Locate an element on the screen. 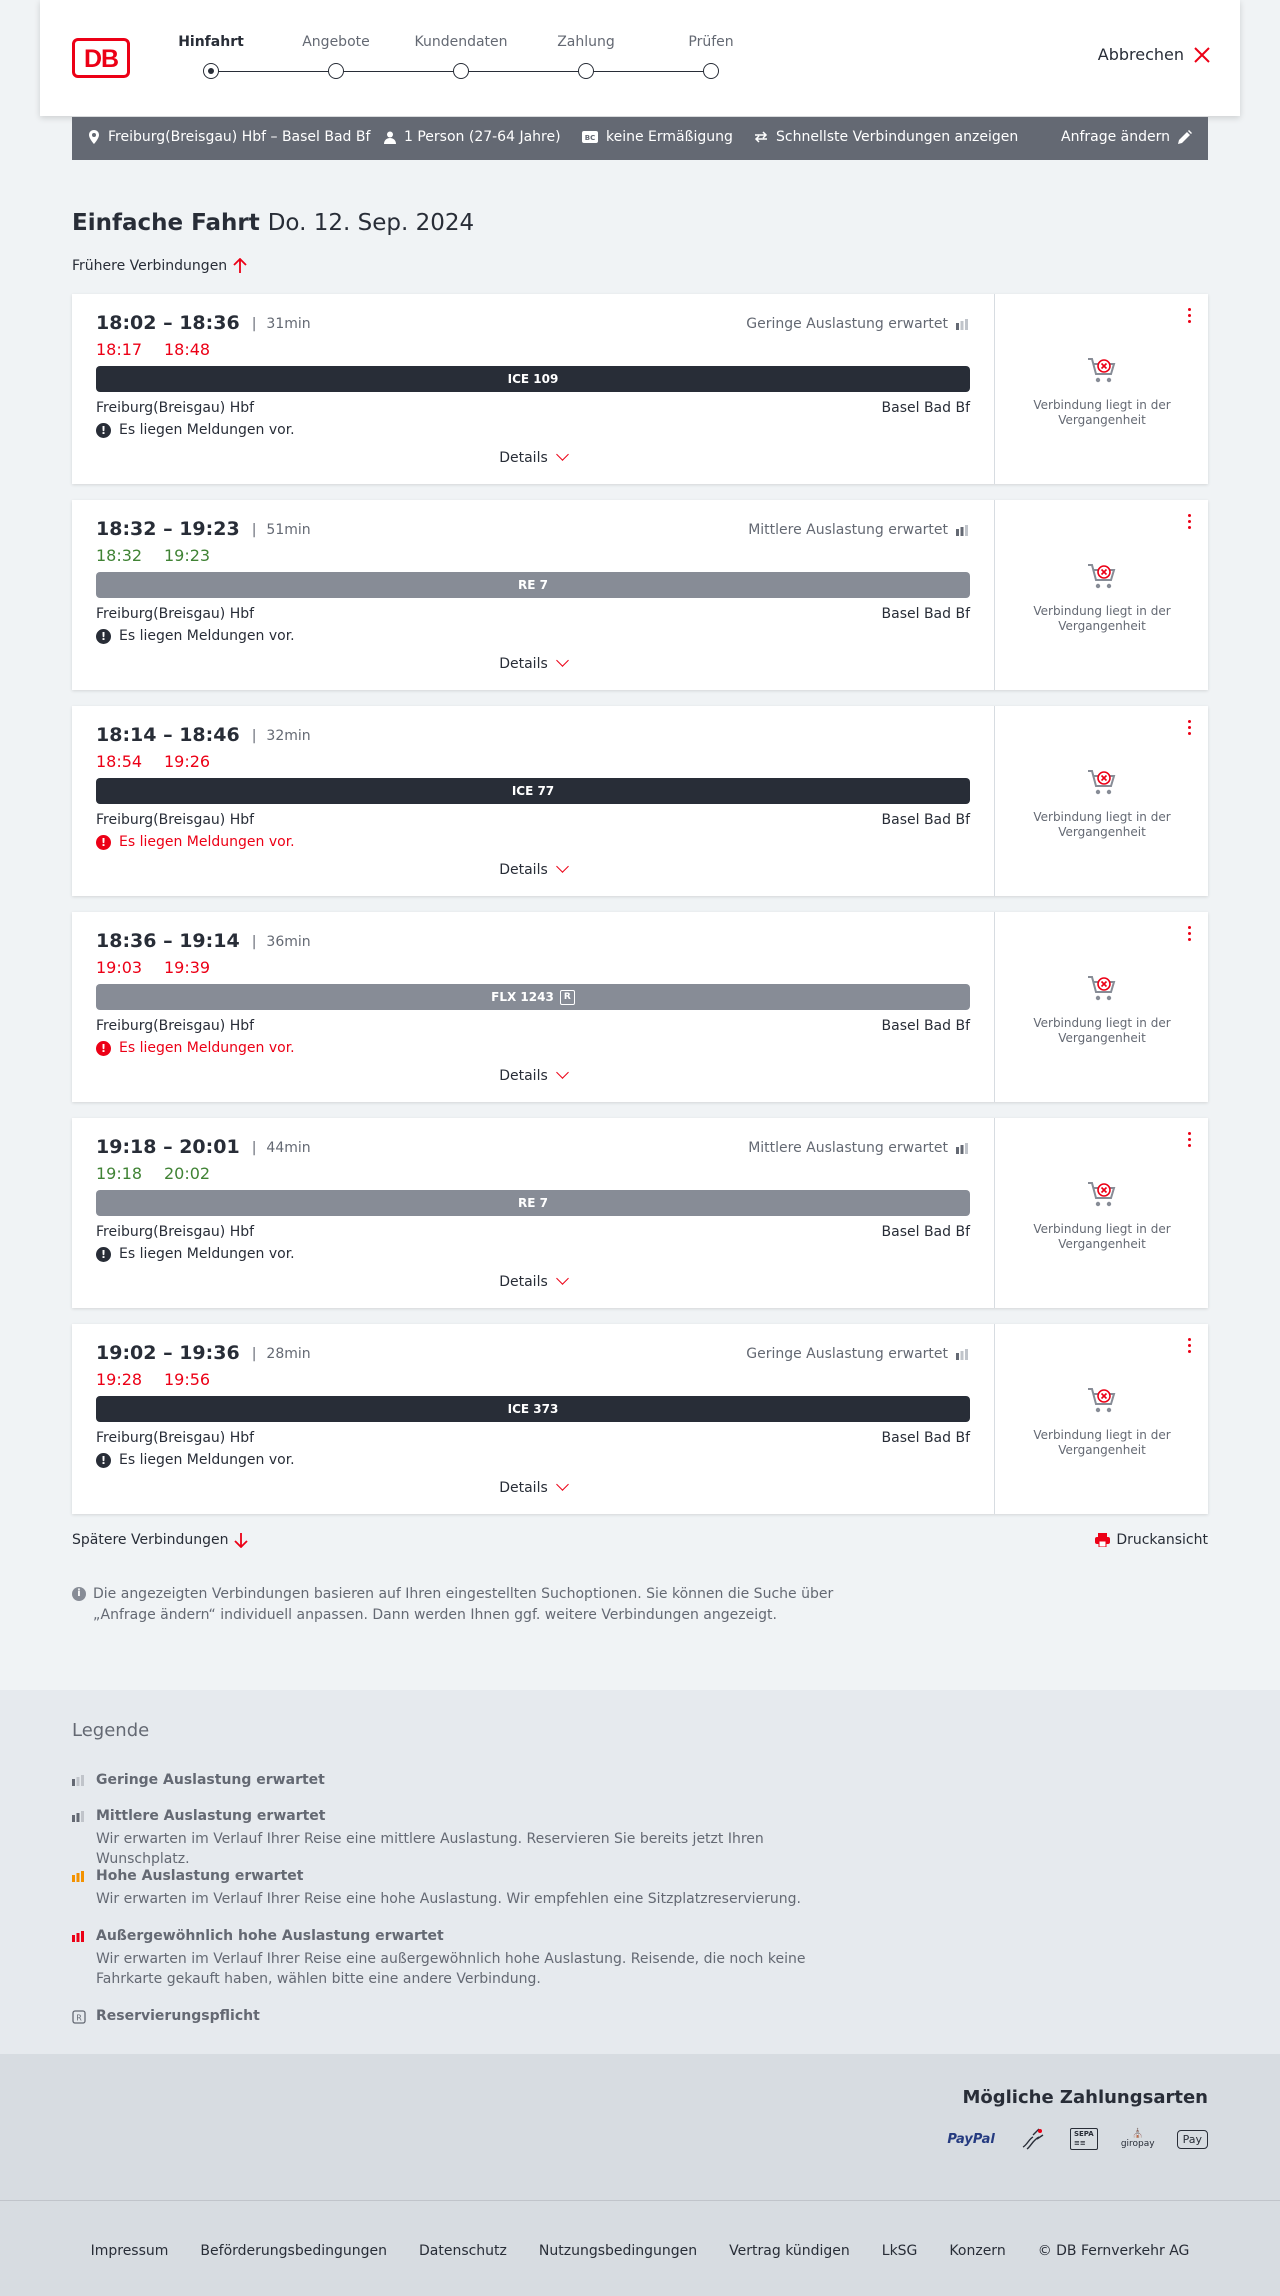  train-bar: ICE 373 is located at coordinates (533, 1409).